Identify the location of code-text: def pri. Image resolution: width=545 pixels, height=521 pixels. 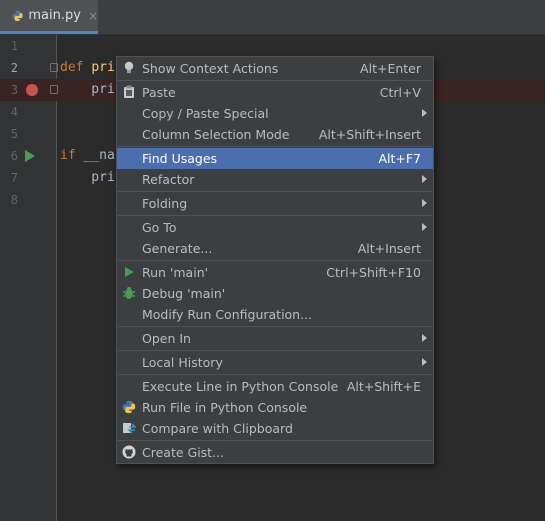
(87, 68).